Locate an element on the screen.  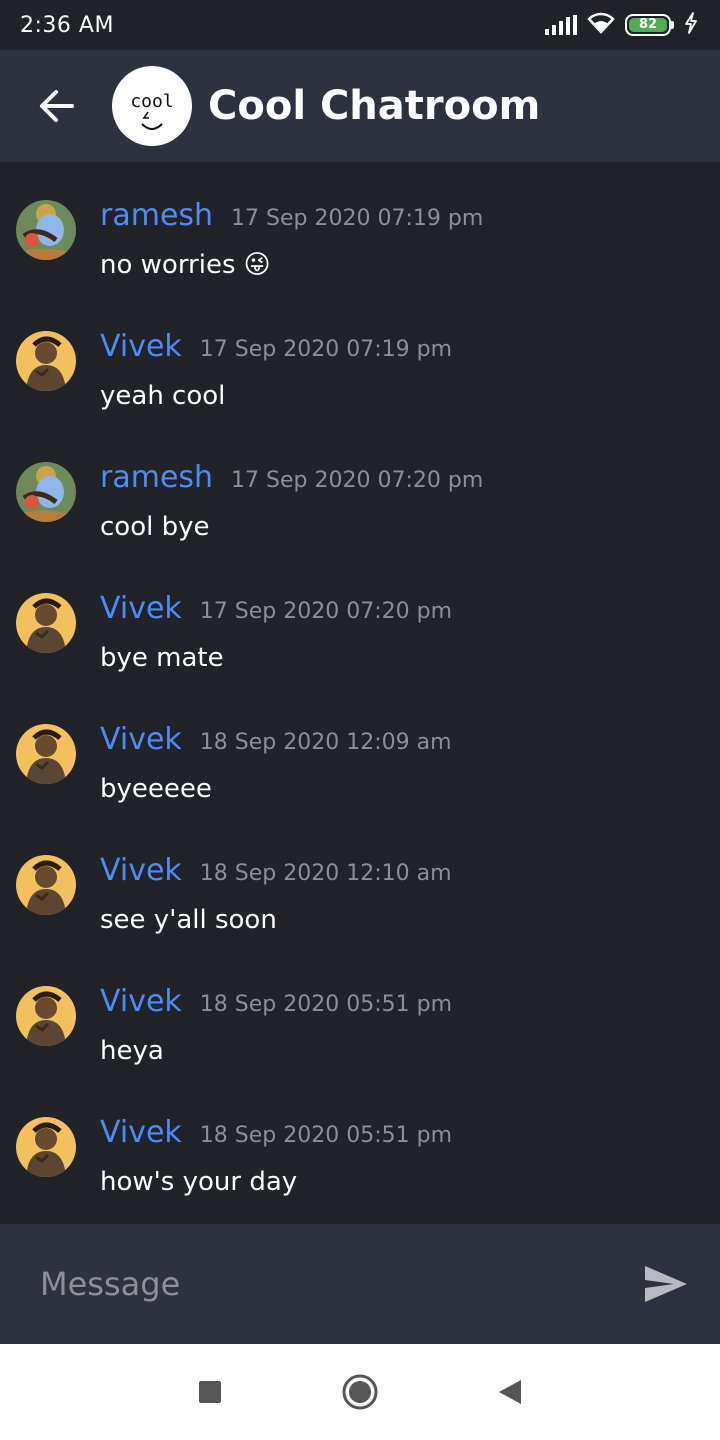
message-text: no worries 😜 is located at coordinates (185, 265).